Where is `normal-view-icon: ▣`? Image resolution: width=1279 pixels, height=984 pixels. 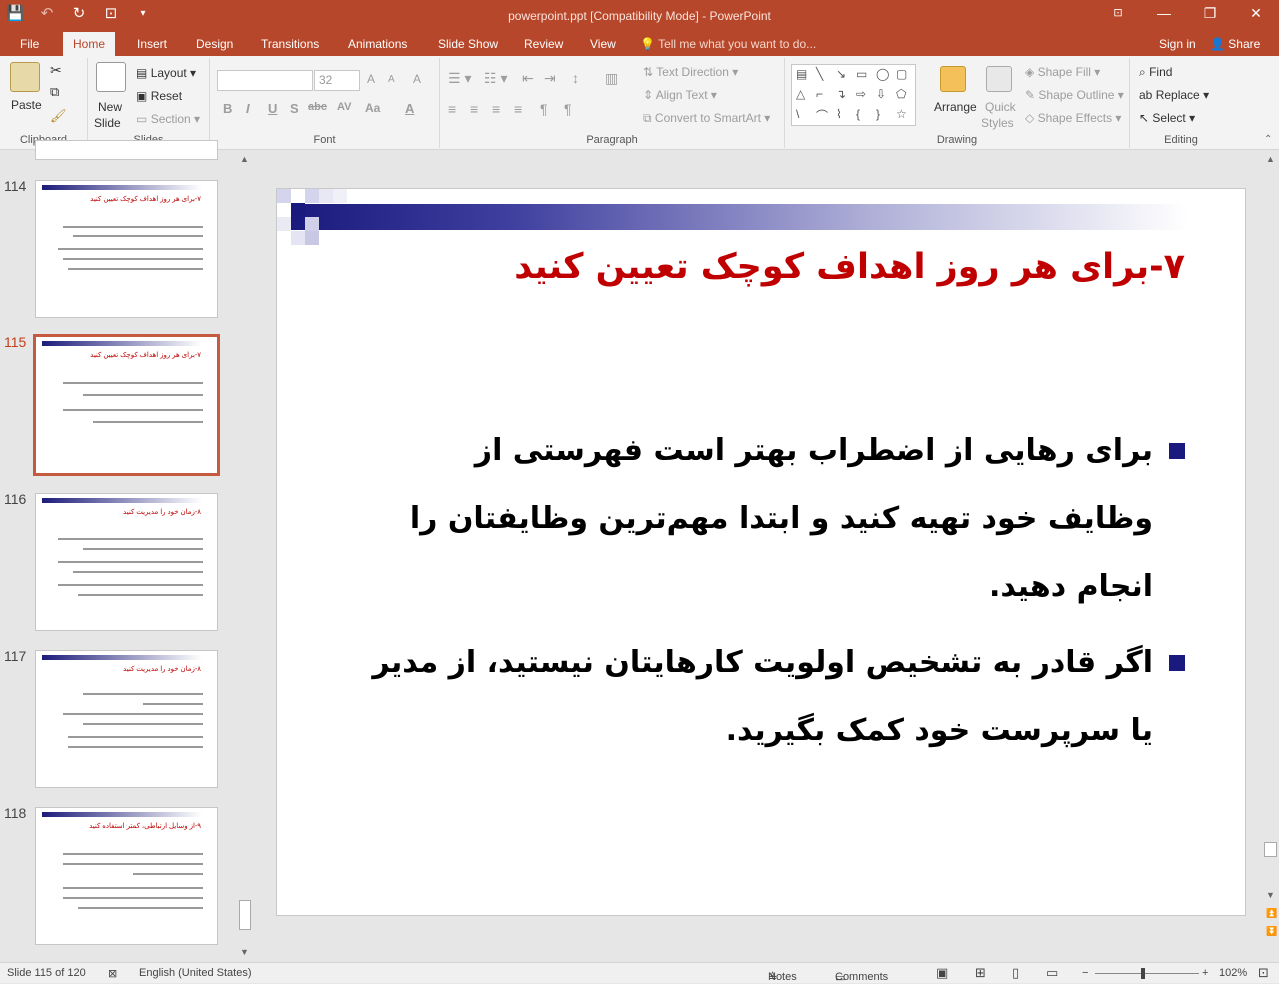
normal-view-icon: ▣ is located at coordinates (942, 973).